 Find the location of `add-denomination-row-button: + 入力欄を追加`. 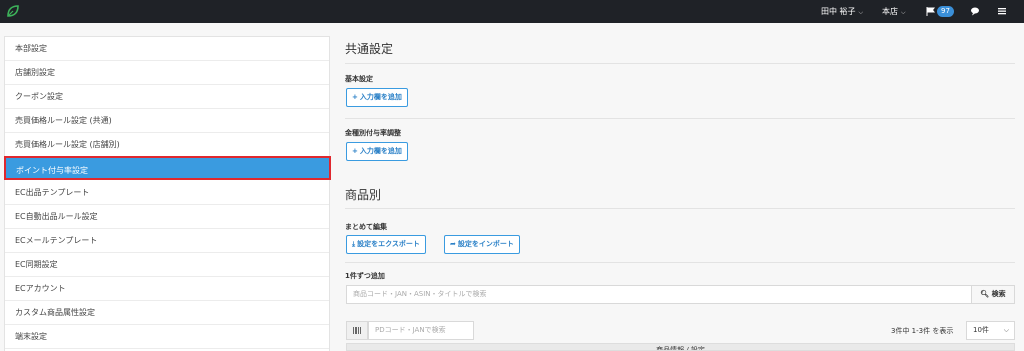

add-denomination-row-button: + 入力欄を追加 is located at coordinates (377, 151).